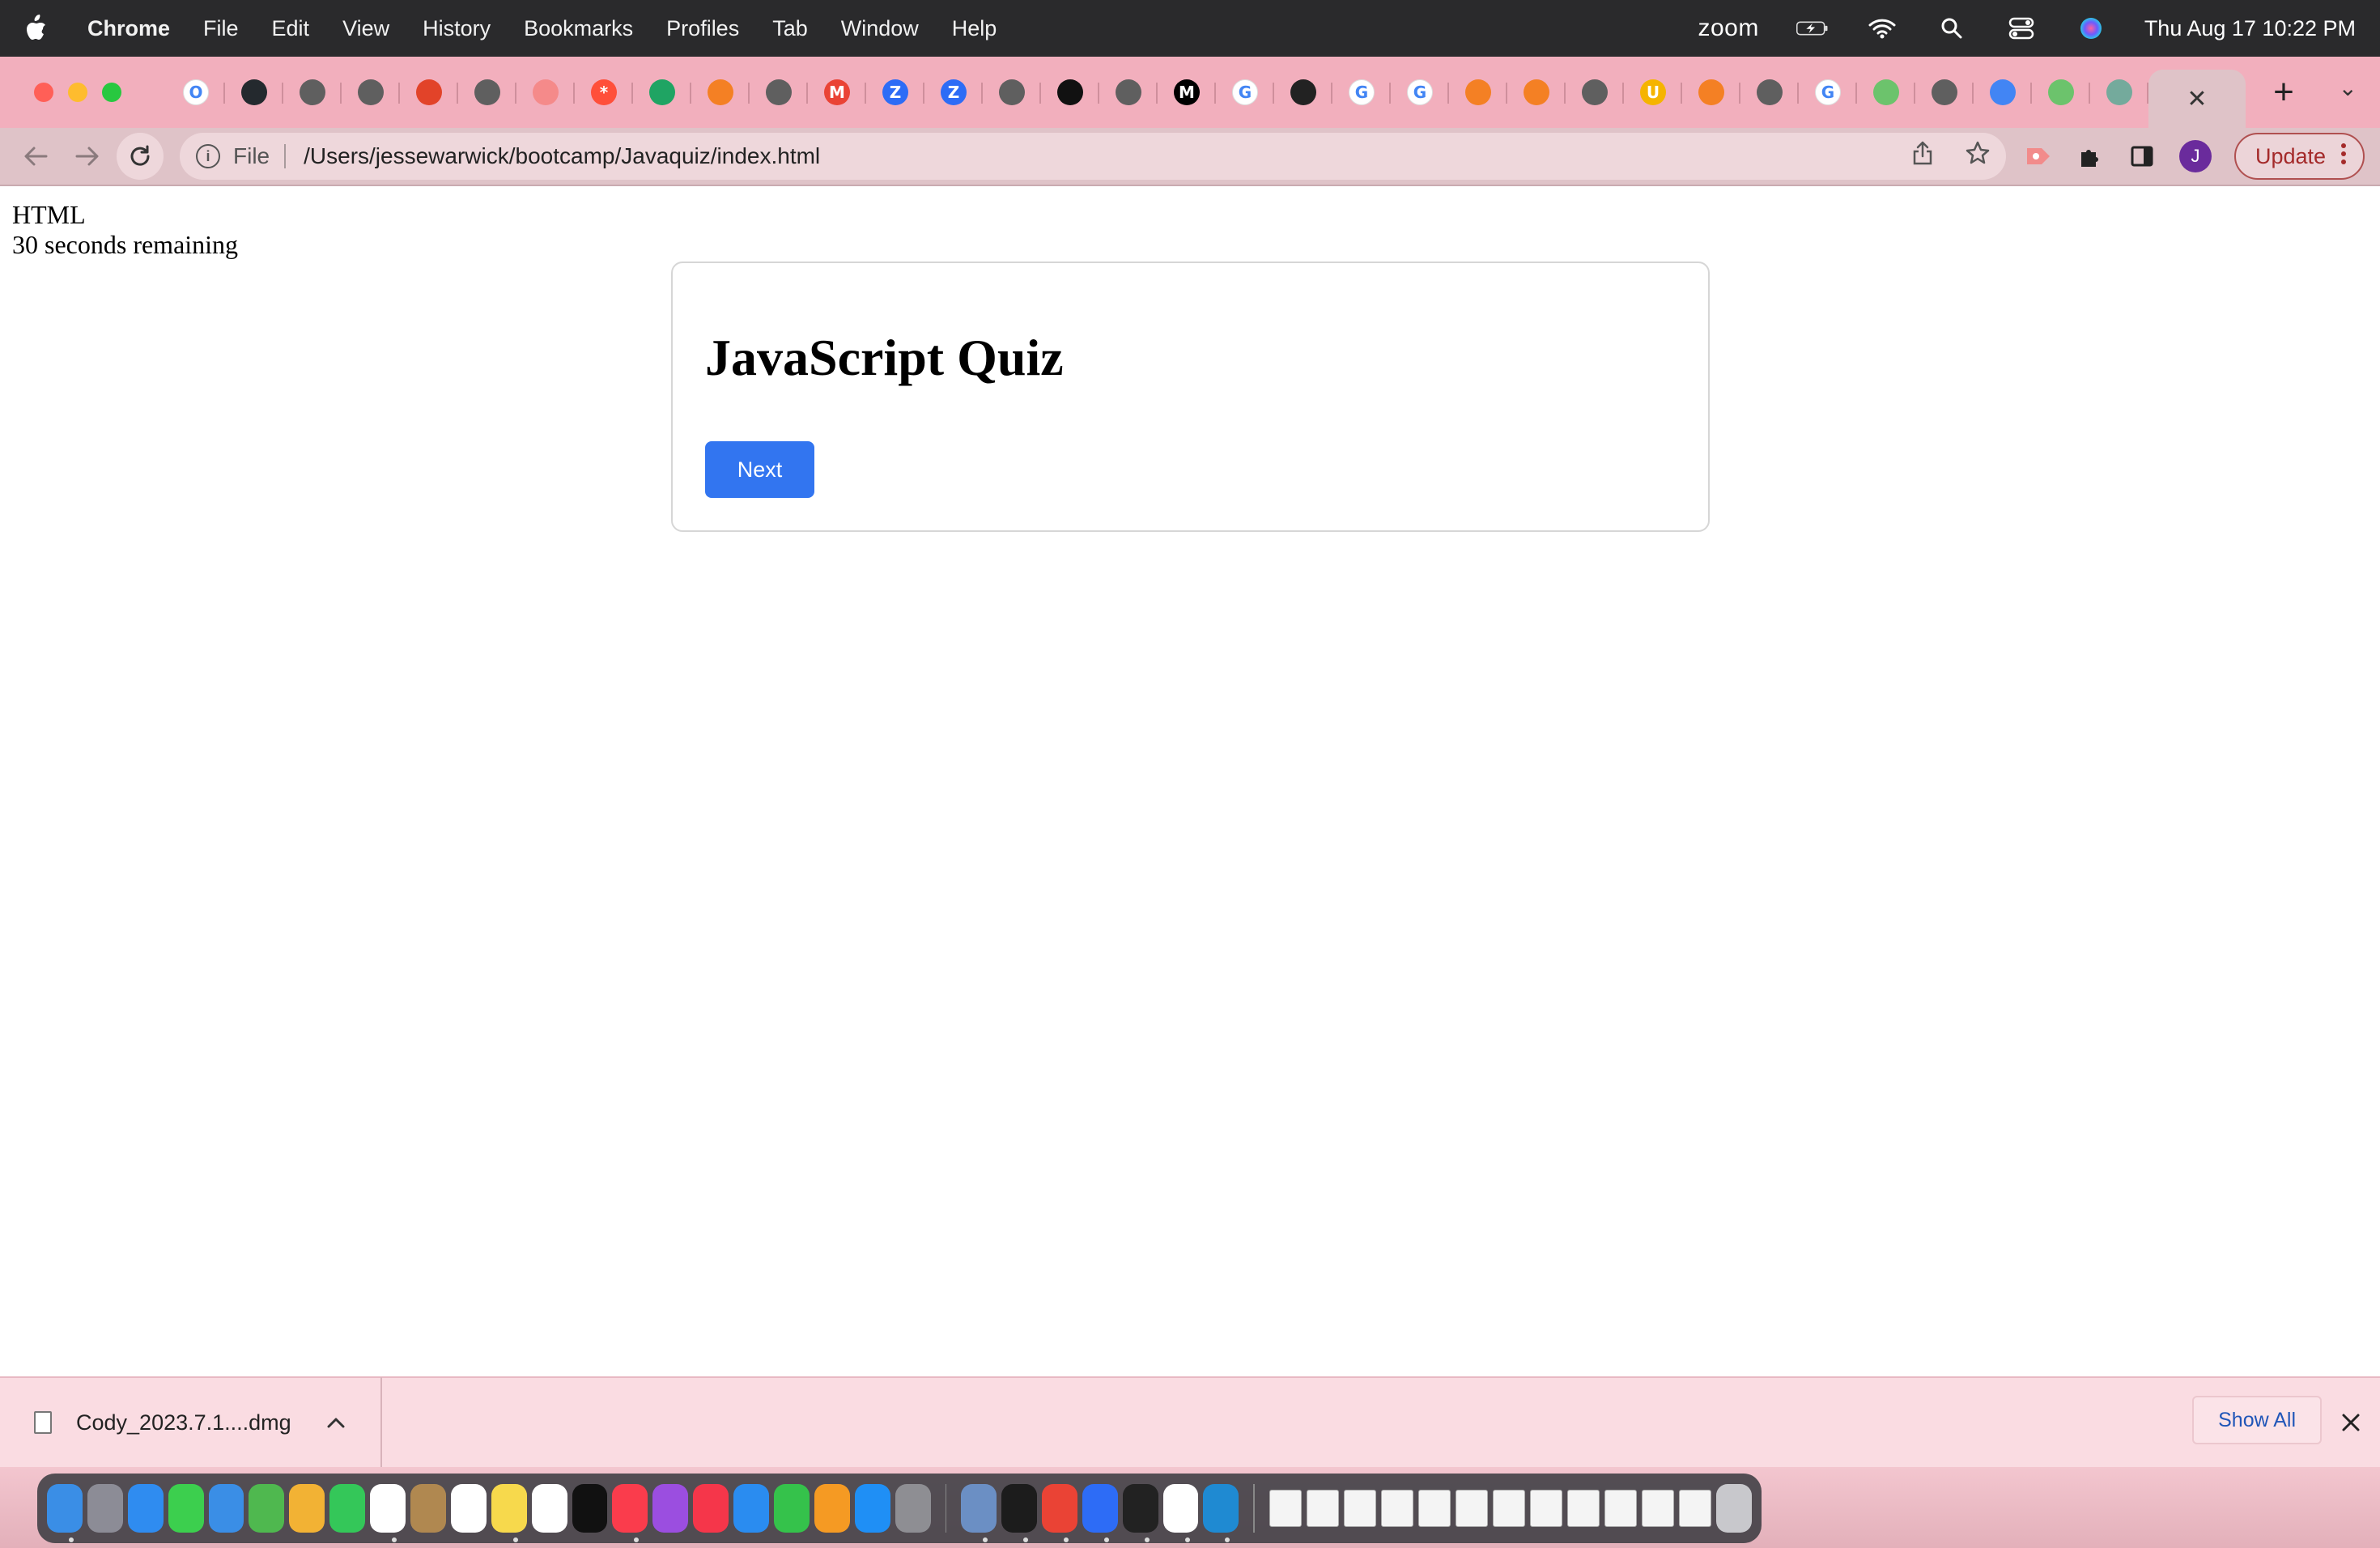 The height and width of the screenshot is (1548, 2380). I want to click on tab-12: Z, so click(895, 92).